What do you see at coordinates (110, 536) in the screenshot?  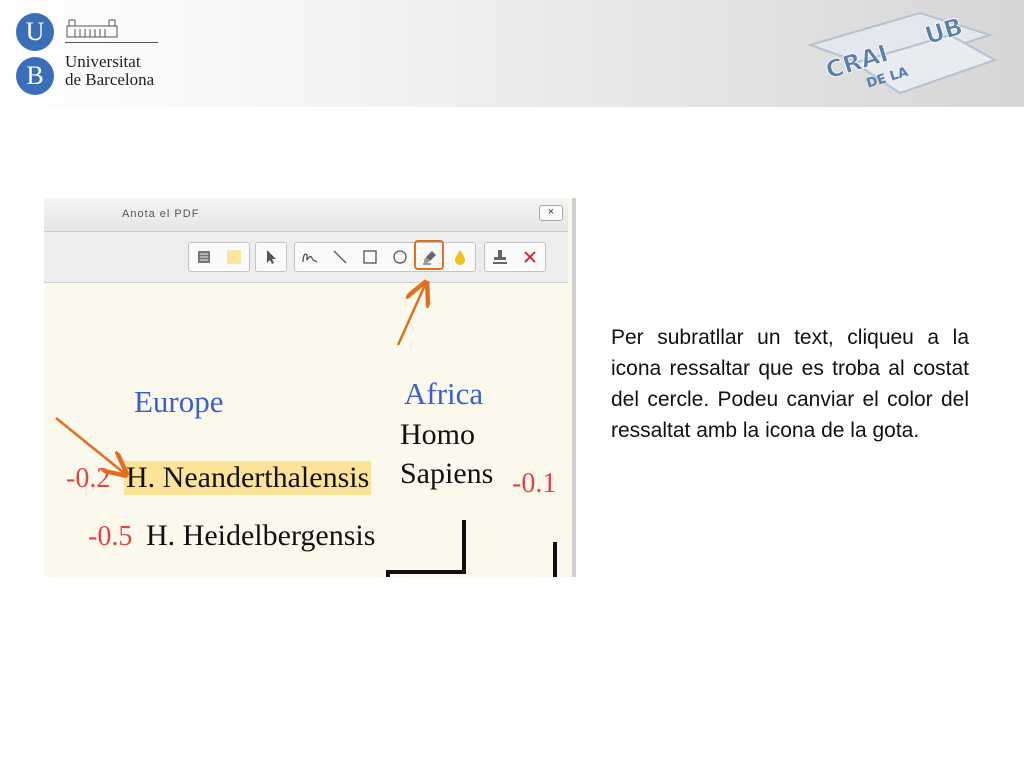 I see `row2-value: -0.5` at bounding box center [110, 536].